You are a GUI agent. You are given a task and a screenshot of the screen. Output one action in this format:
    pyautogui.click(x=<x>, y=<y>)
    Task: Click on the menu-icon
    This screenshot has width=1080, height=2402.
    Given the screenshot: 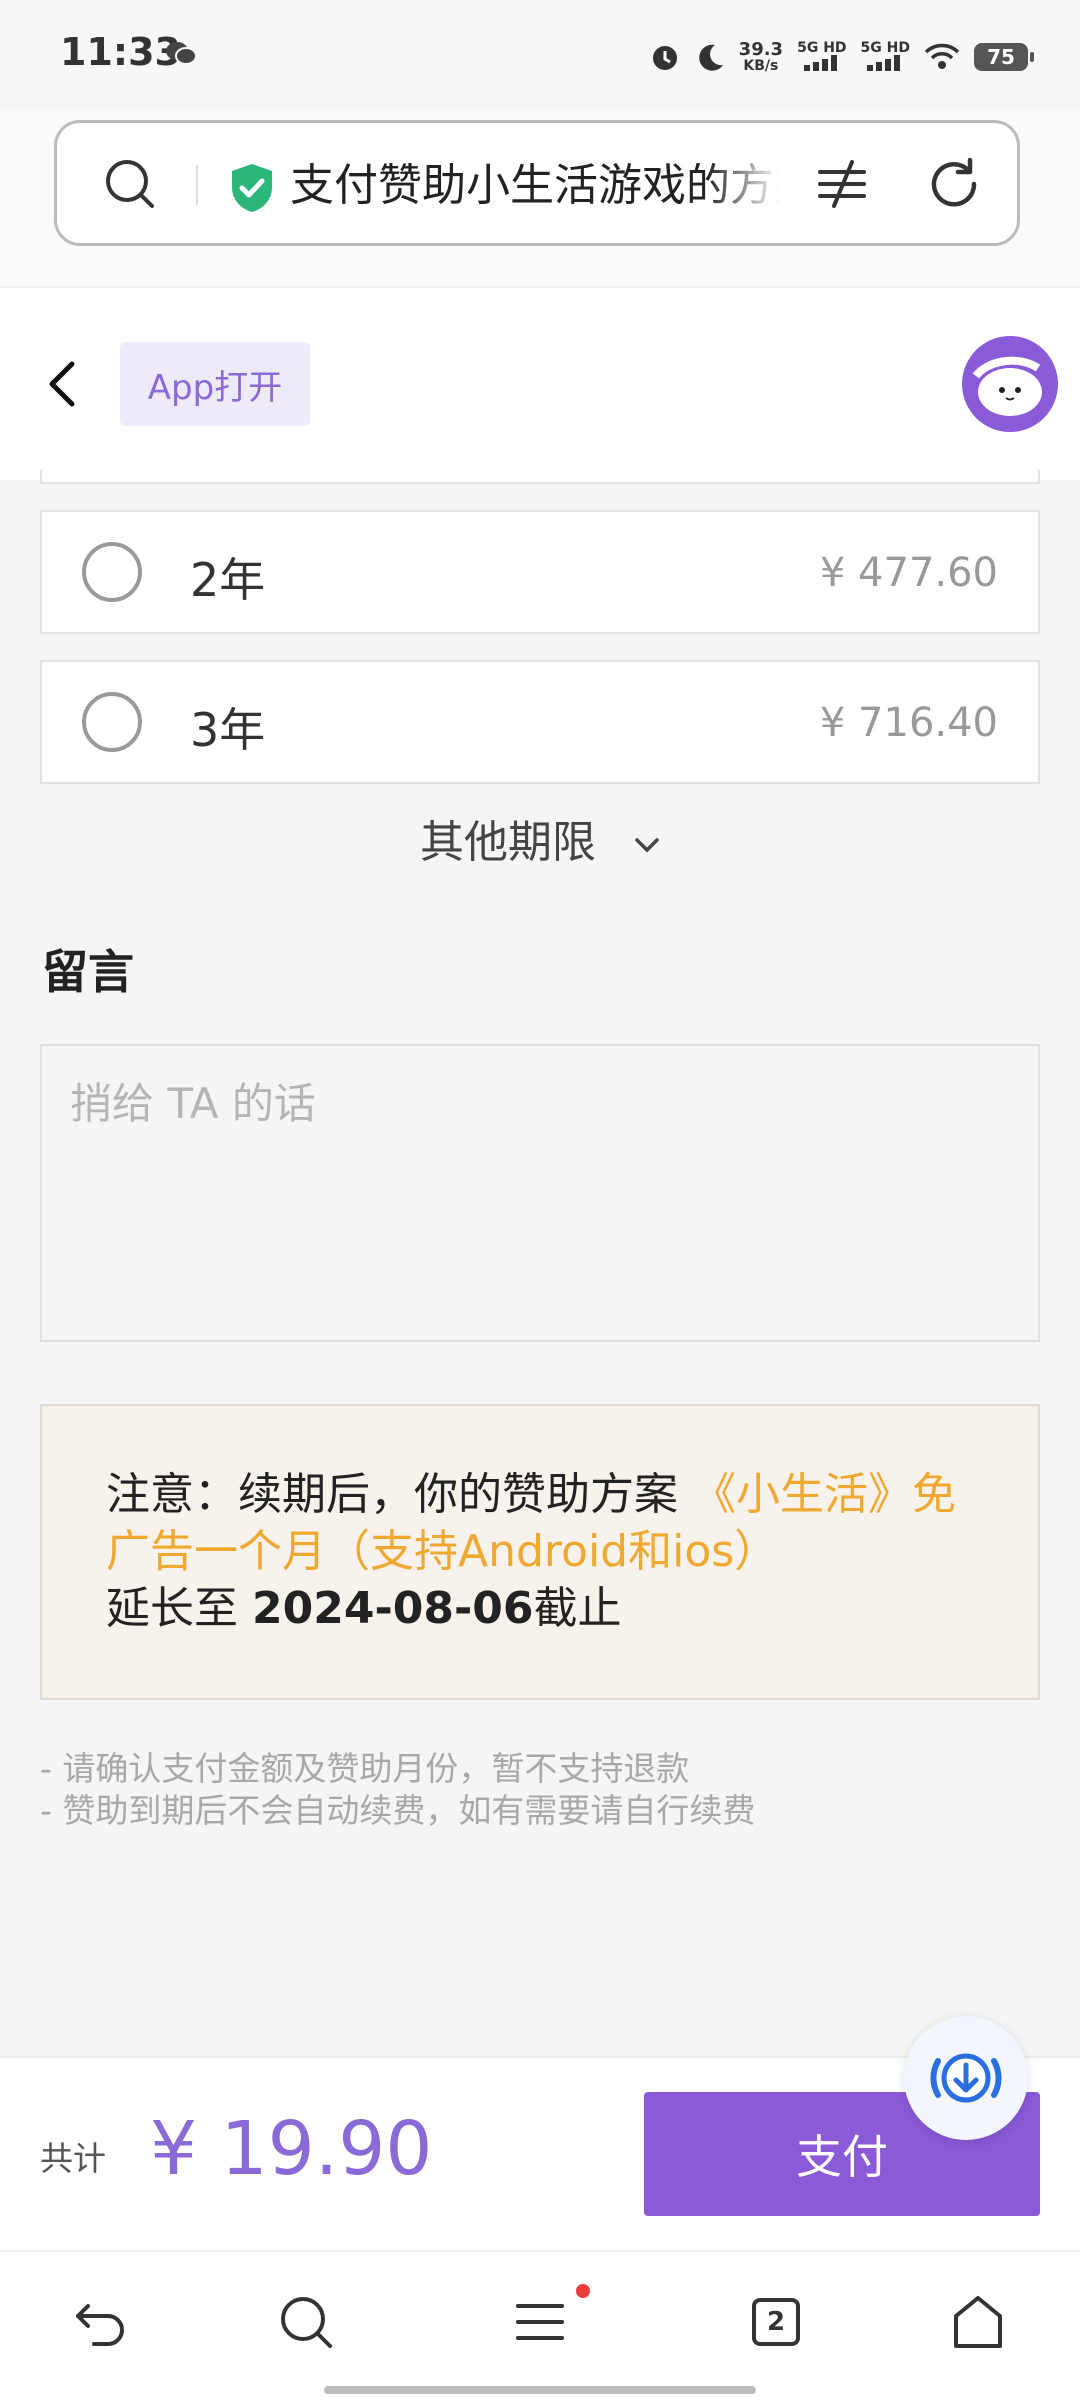 What is the action you would take?
    pyautogui.click(x=540, y=2322)
    